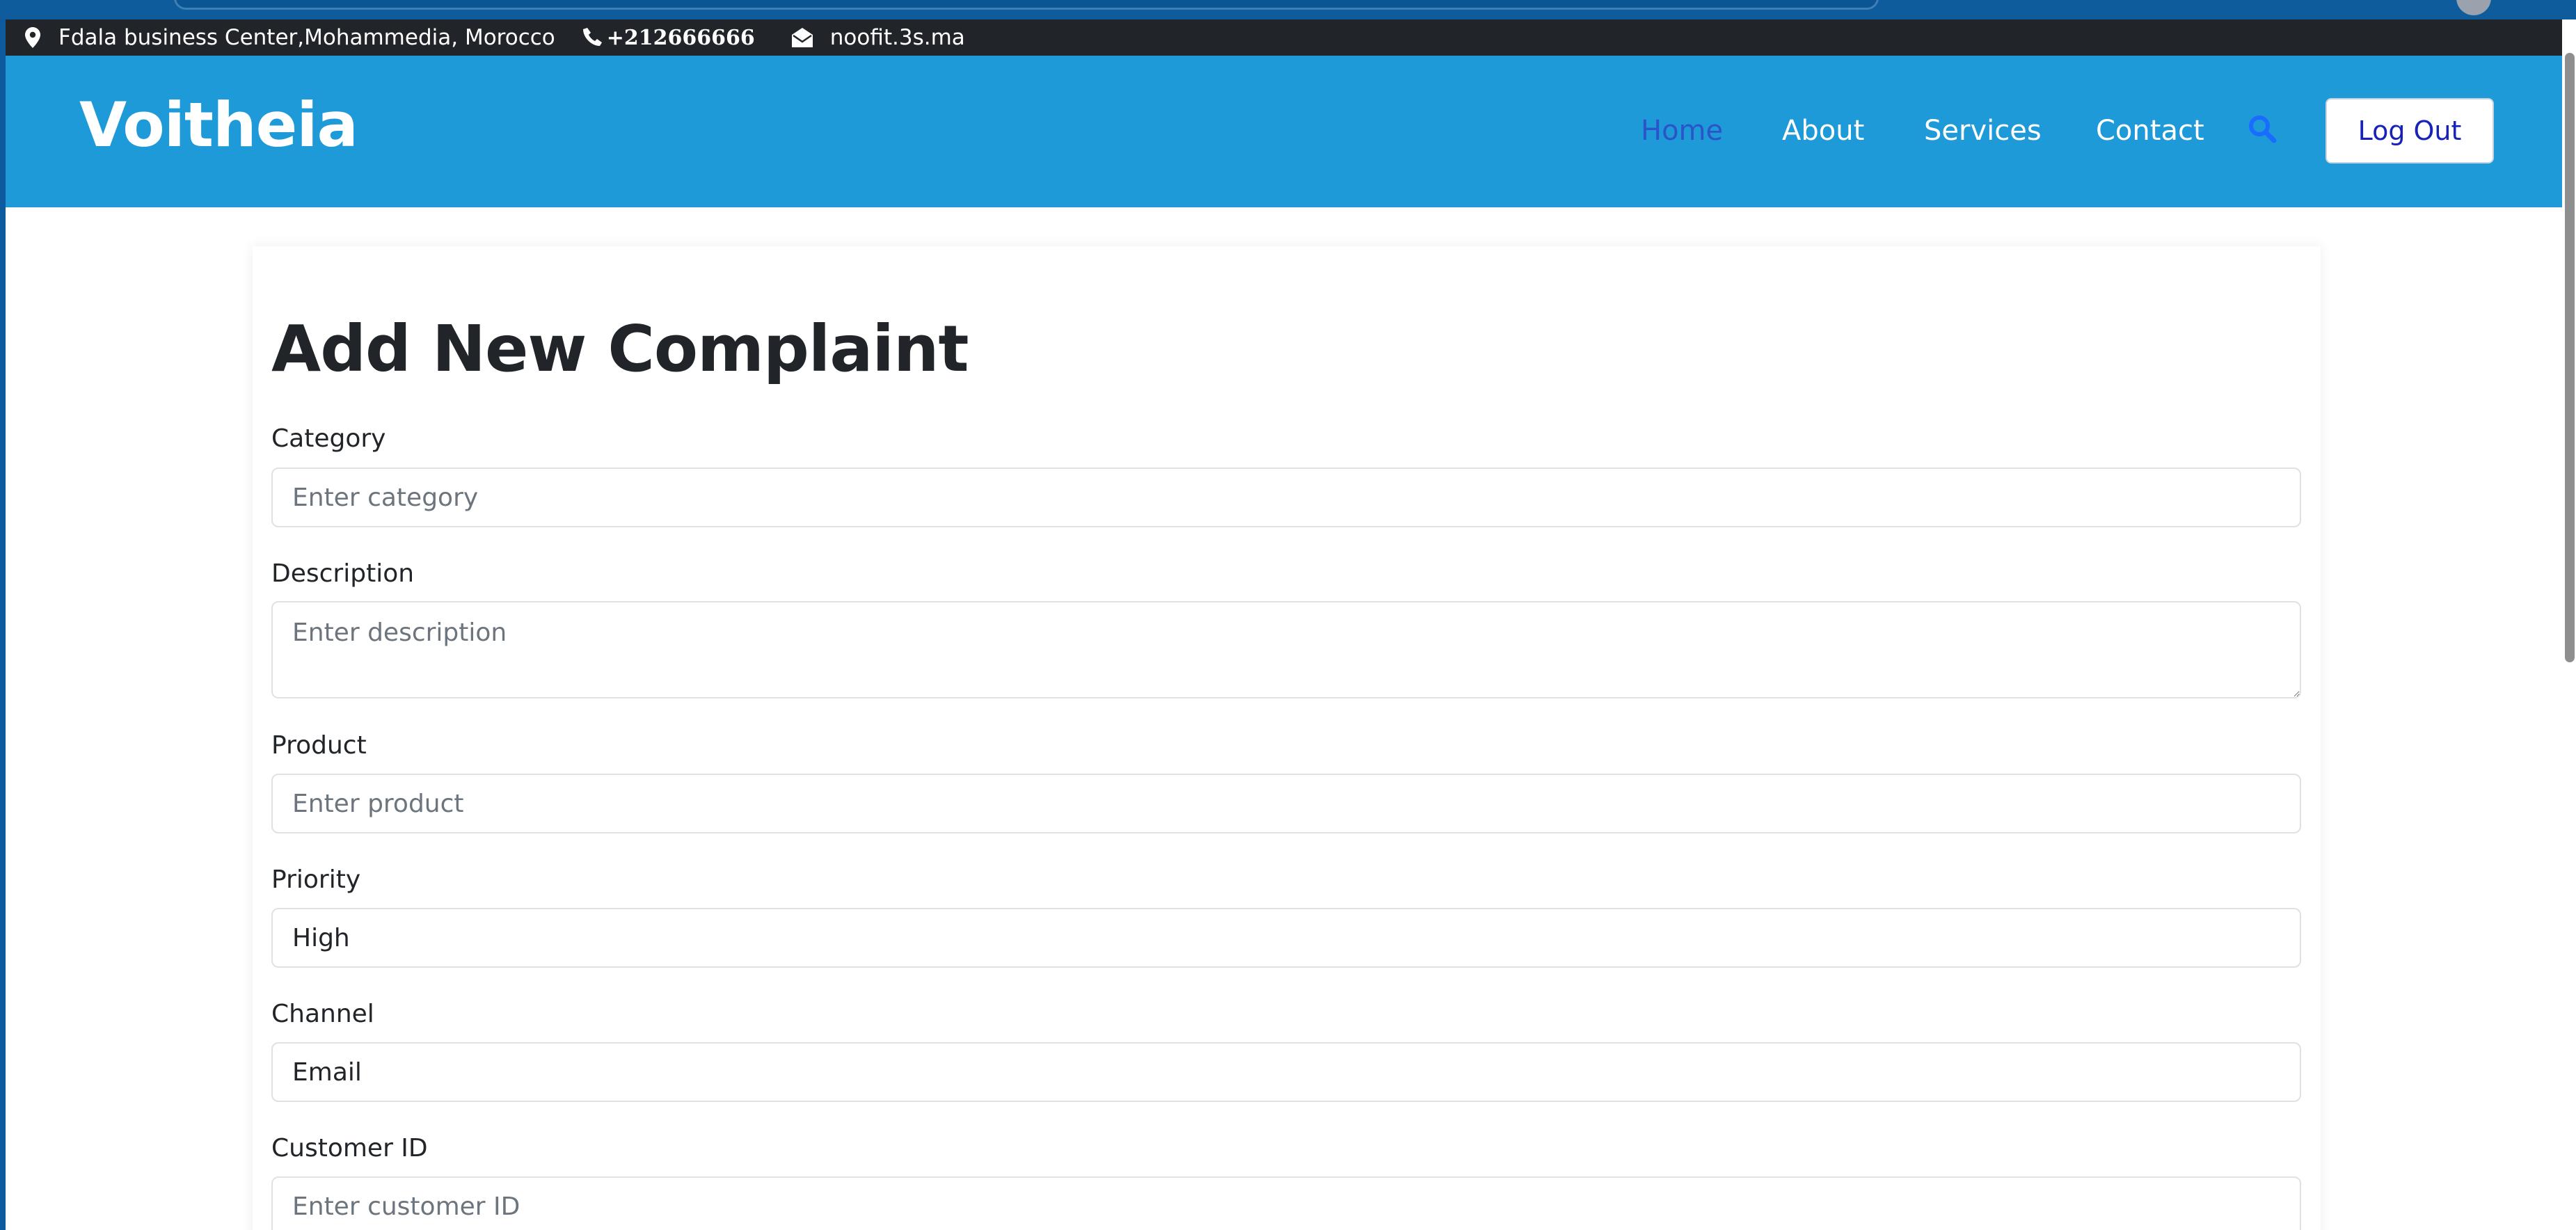  I want to click on envelope-open-icon, so click(802, 37).